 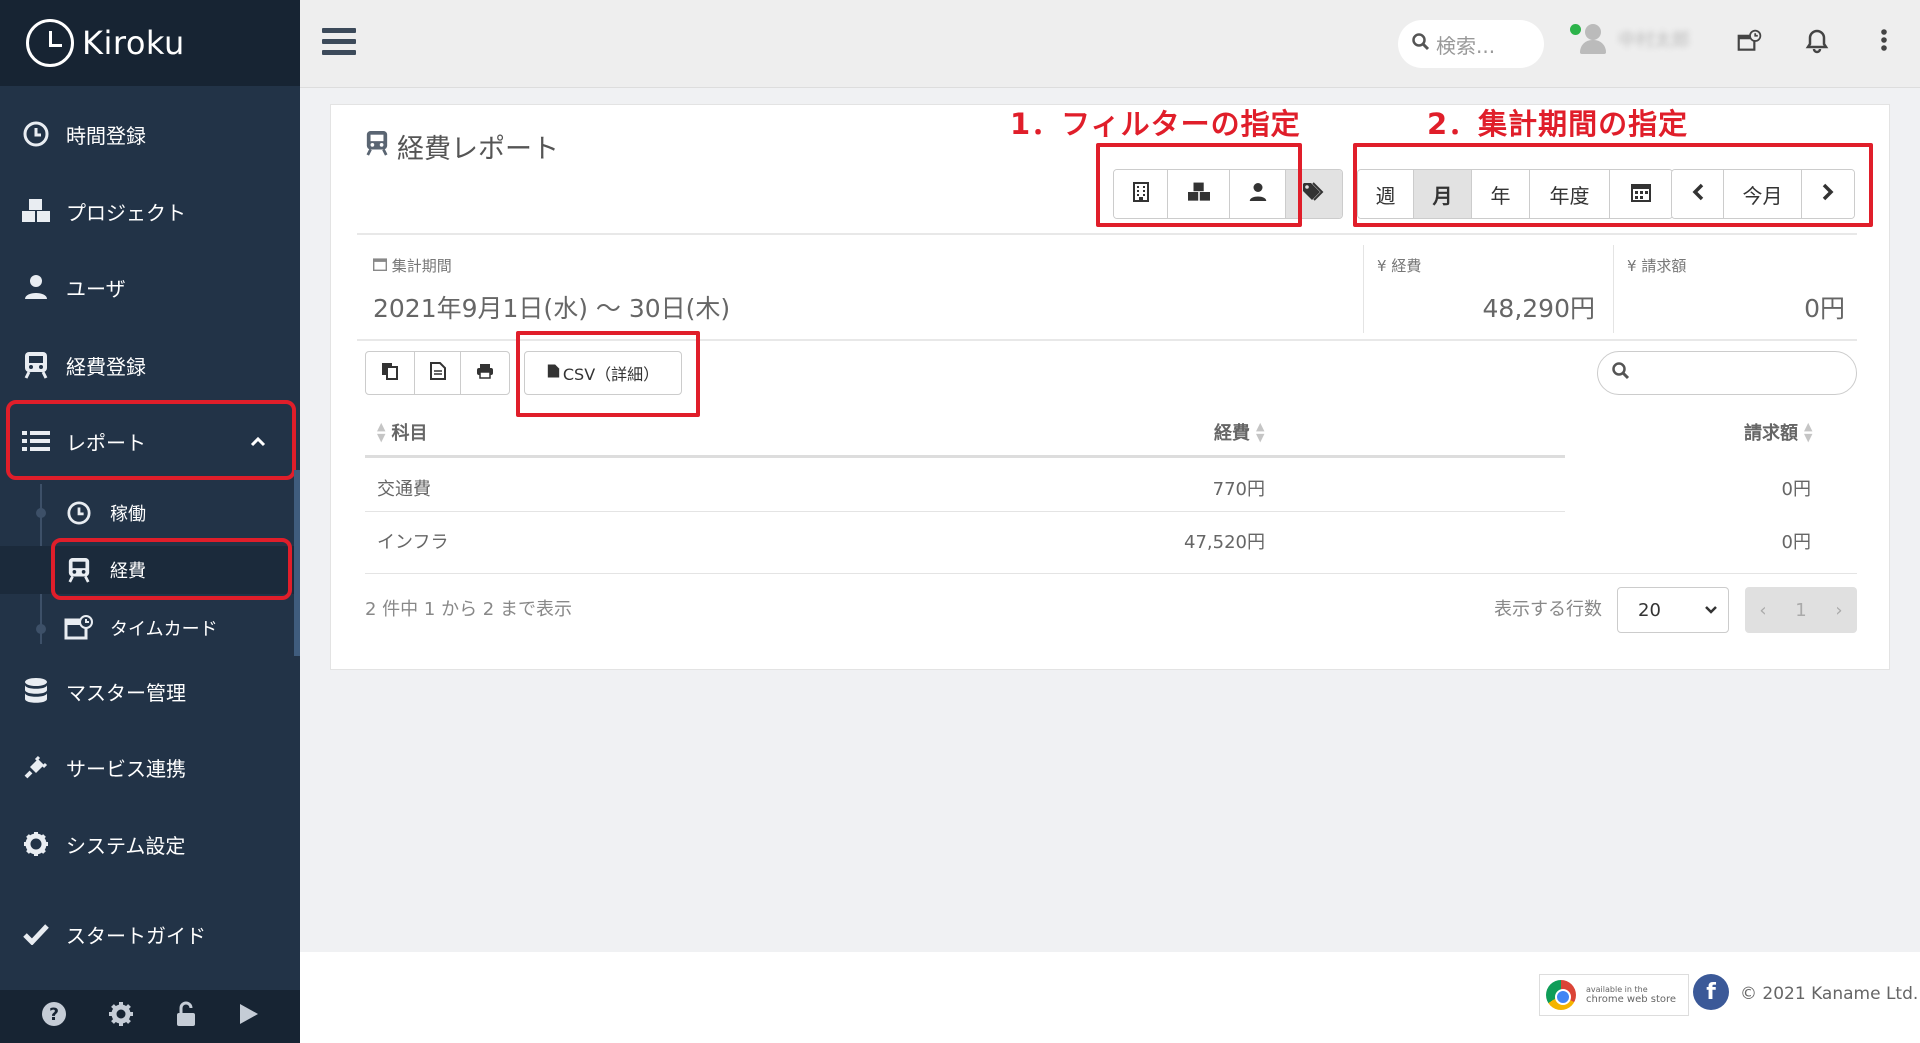 I want to click on facebook-icon: f, so click(x=1711, y=992).